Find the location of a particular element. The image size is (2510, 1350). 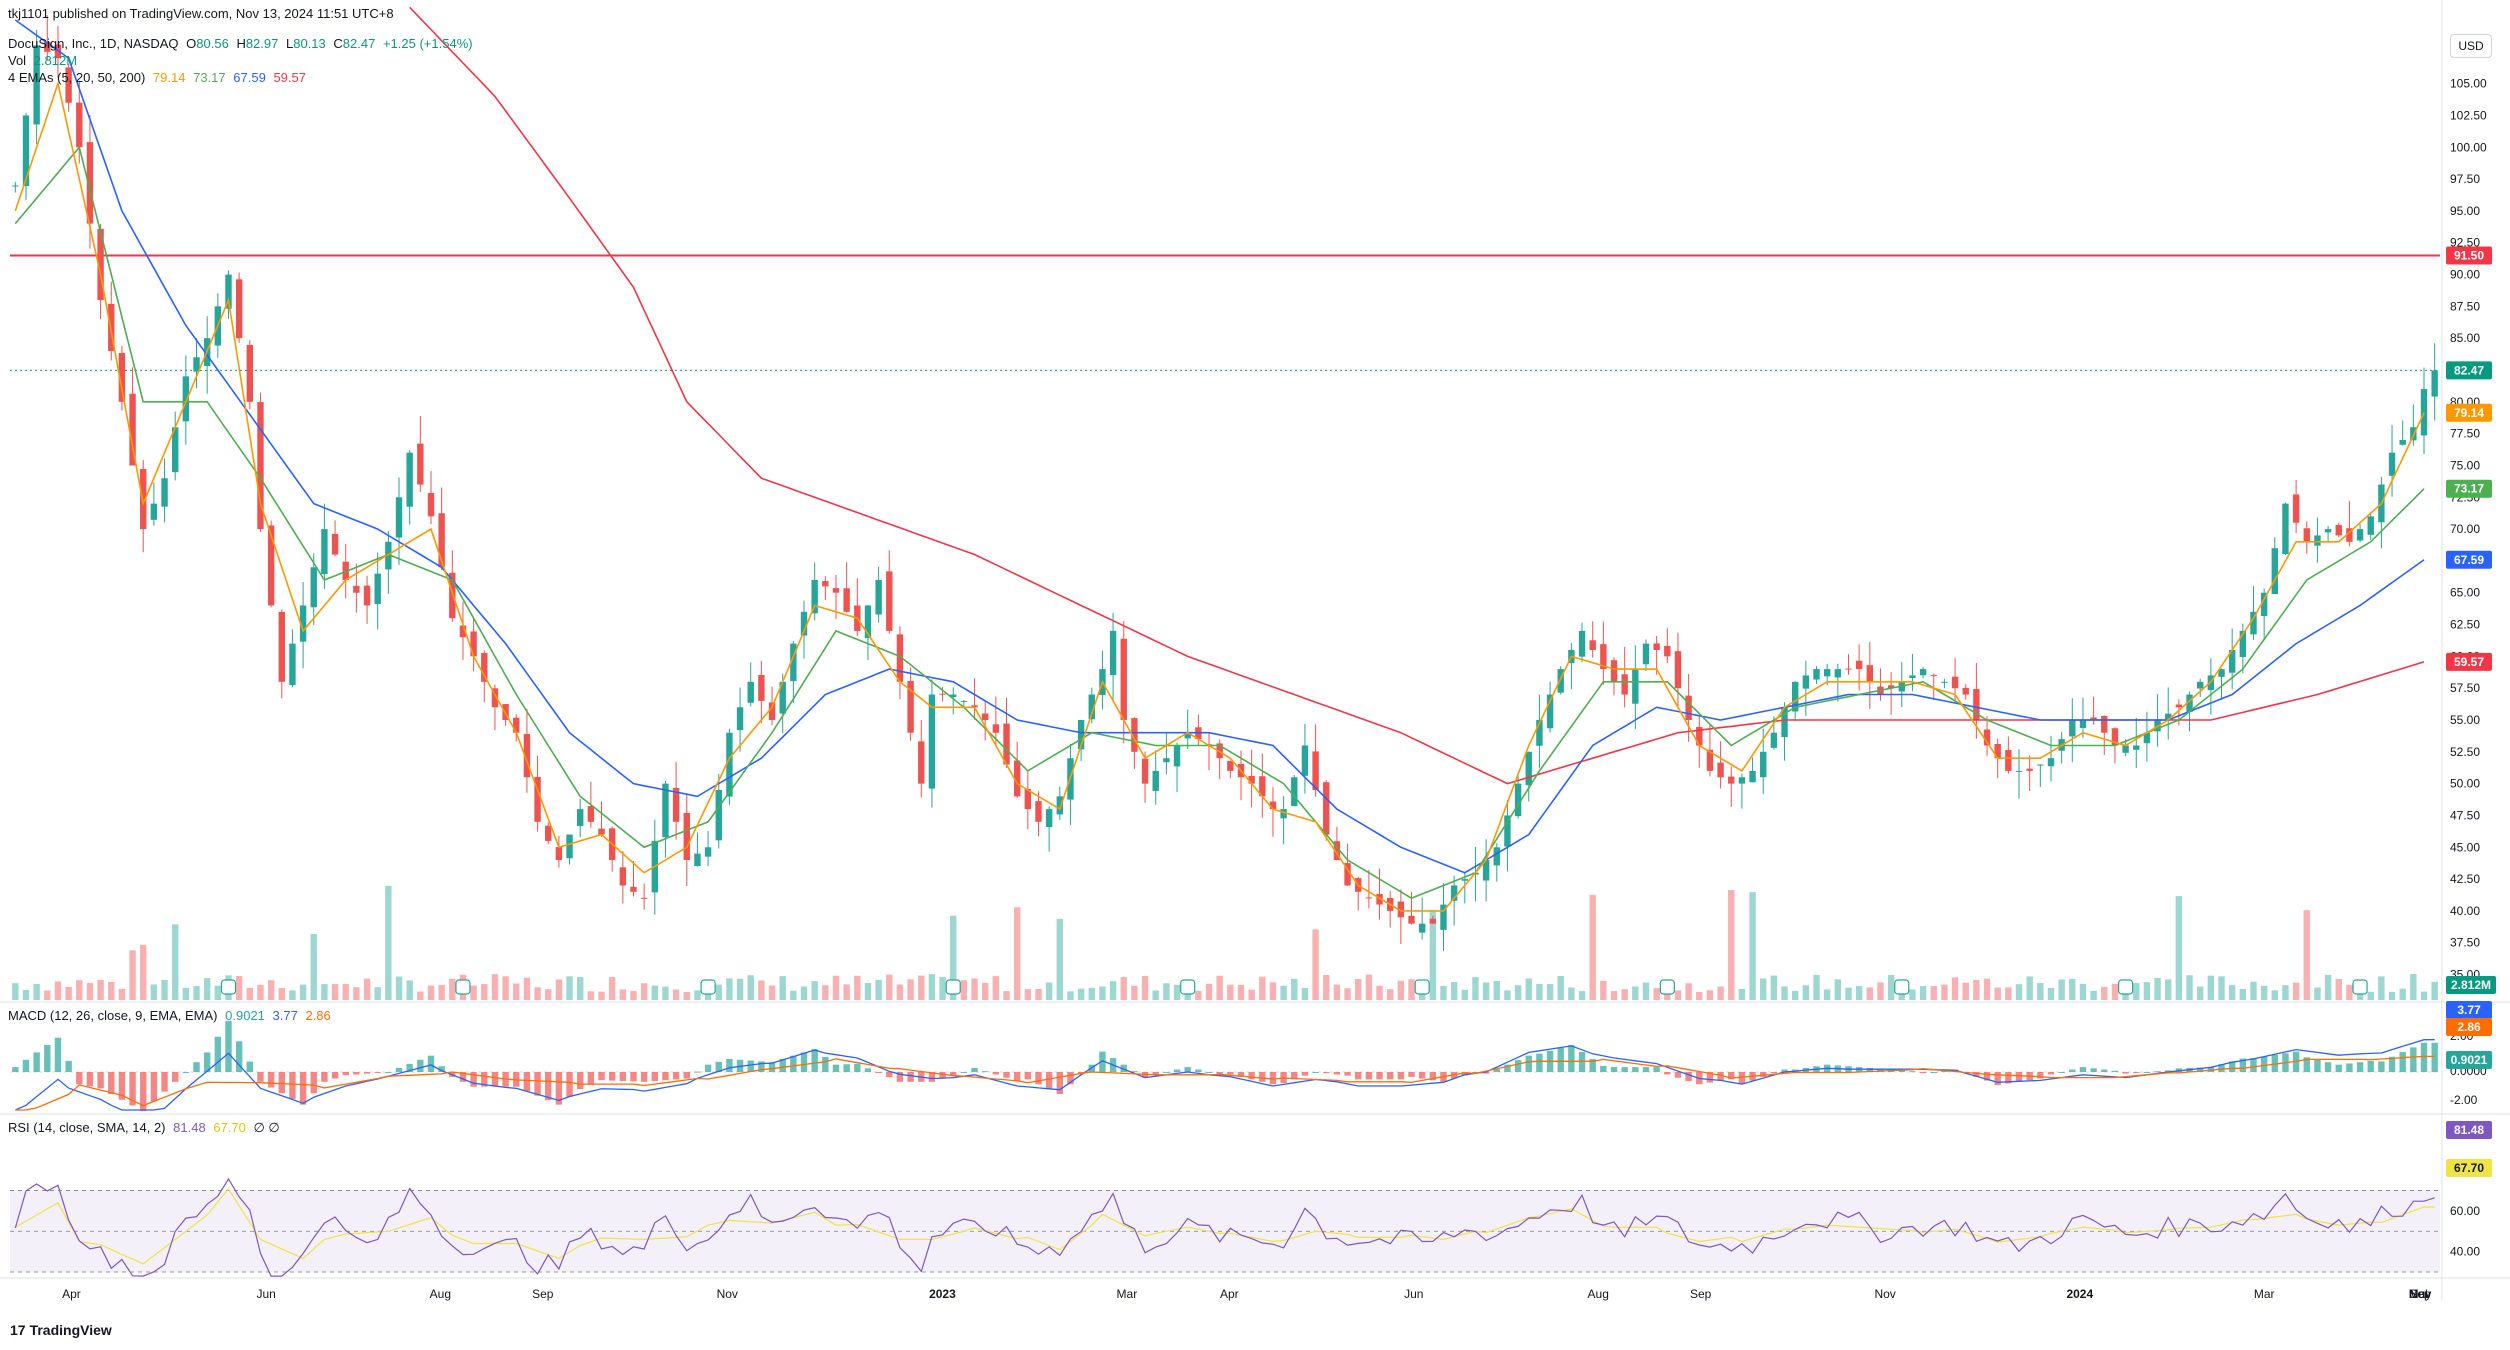

ema20-value: 73.17 is located at coordinates (209, 77).